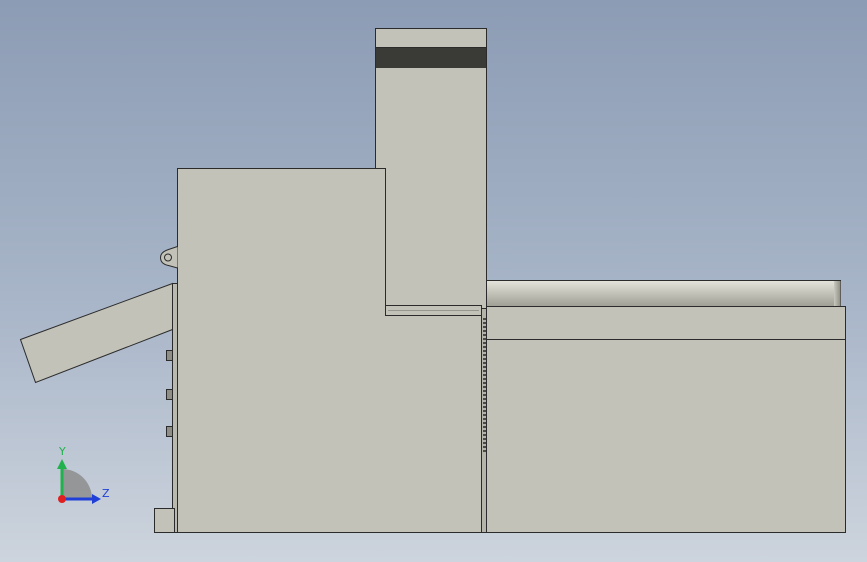  What do you see at coordinates (663, 293) in the screenshot?
I see `roller-cylinder` at bounding box center [663, 293].